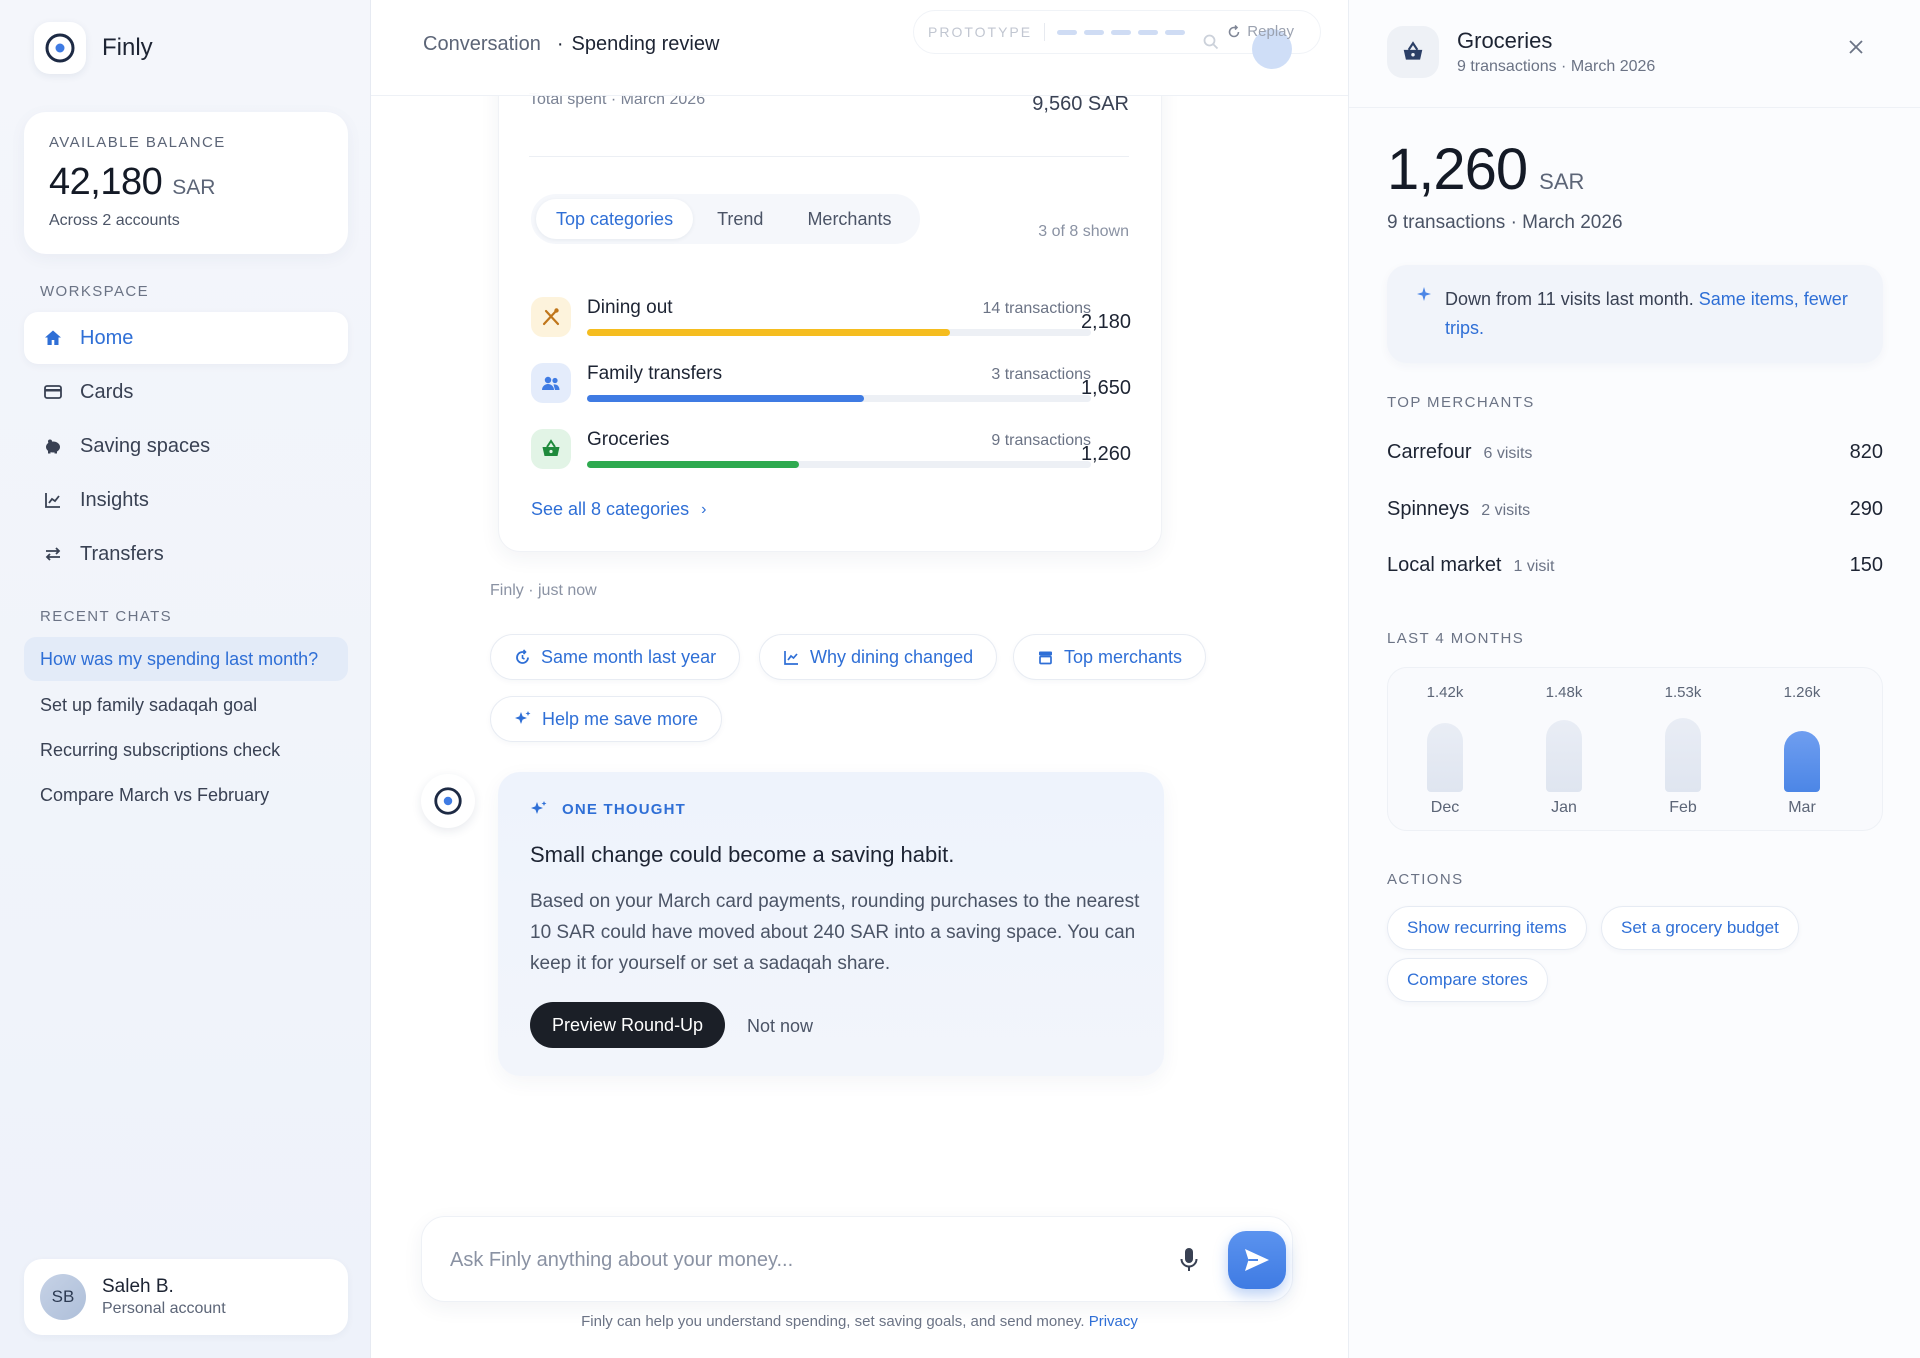 This screenshot has height=1358, width=1920. I want to click on privacy-link: Privacy, so click(1113, 1321).